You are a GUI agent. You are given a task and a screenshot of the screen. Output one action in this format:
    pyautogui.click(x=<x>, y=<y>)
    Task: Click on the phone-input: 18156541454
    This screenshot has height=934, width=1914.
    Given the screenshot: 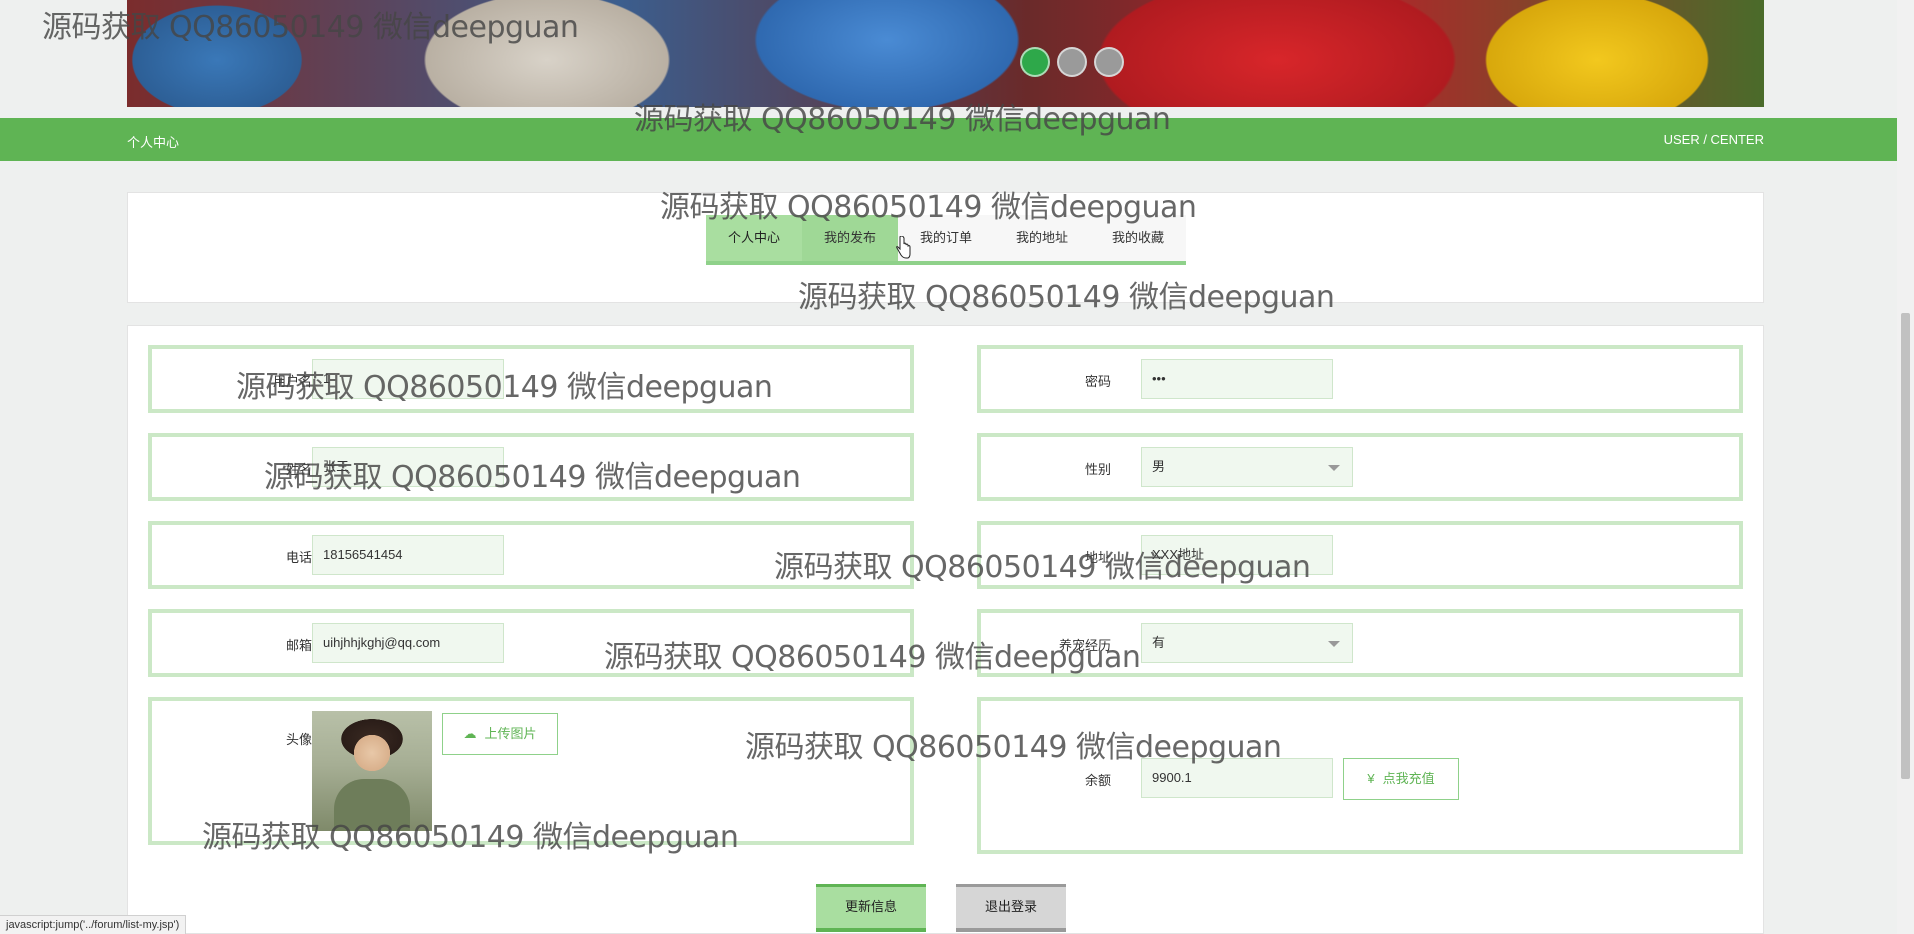 What is the action you would take?
    pyautogui.click(x=408, y=555)
    